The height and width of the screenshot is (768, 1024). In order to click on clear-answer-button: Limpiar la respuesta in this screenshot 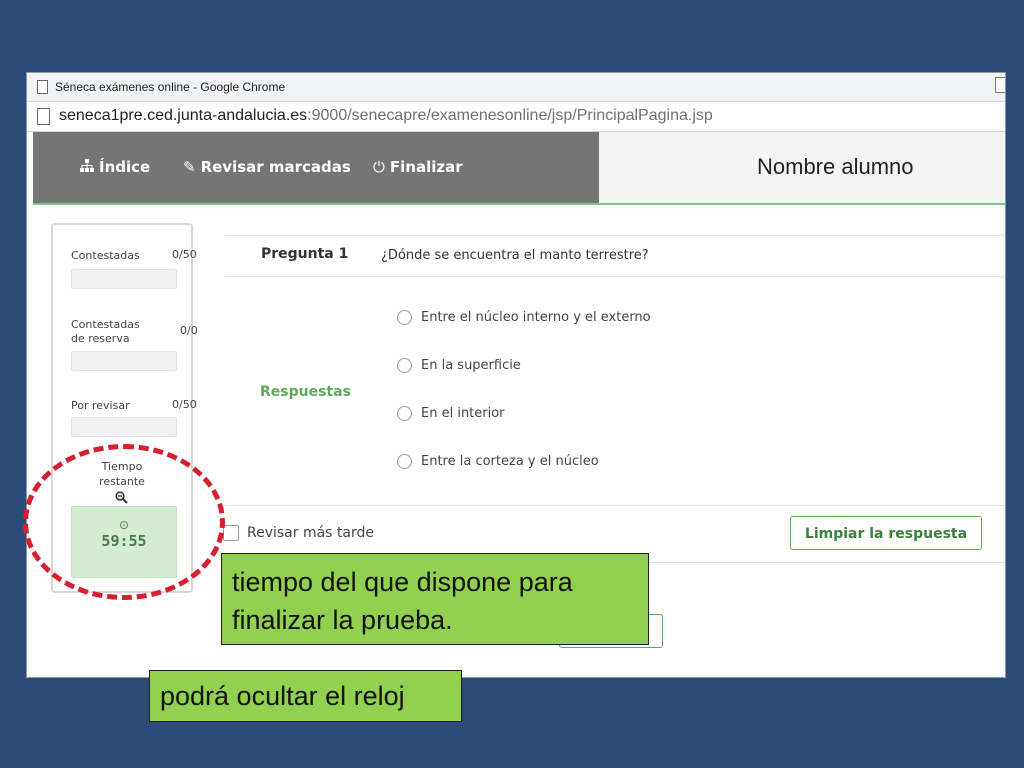, I will do `click(886, 533)`.